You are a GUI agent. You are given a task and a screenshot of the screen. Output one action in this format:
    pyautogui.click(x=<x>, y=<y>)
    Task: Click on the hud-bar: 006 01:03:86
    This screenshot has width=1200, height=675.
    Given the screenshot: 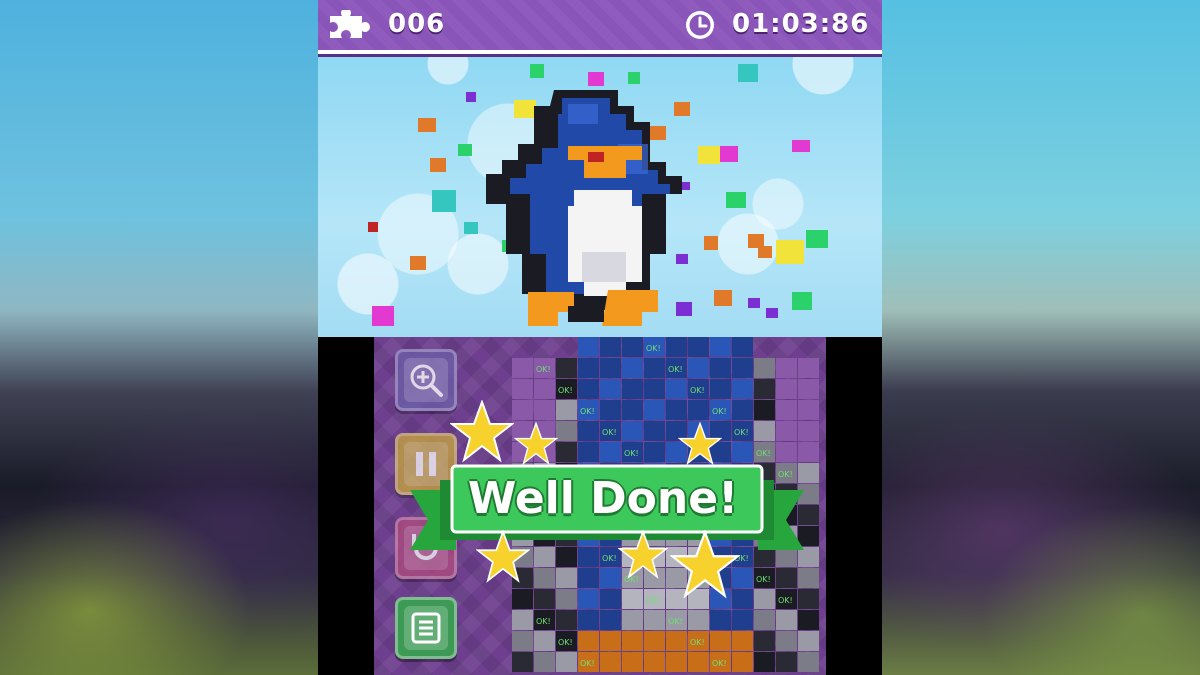 What is the action you would take?
    pyautogui.click(x=600, y=27)
    